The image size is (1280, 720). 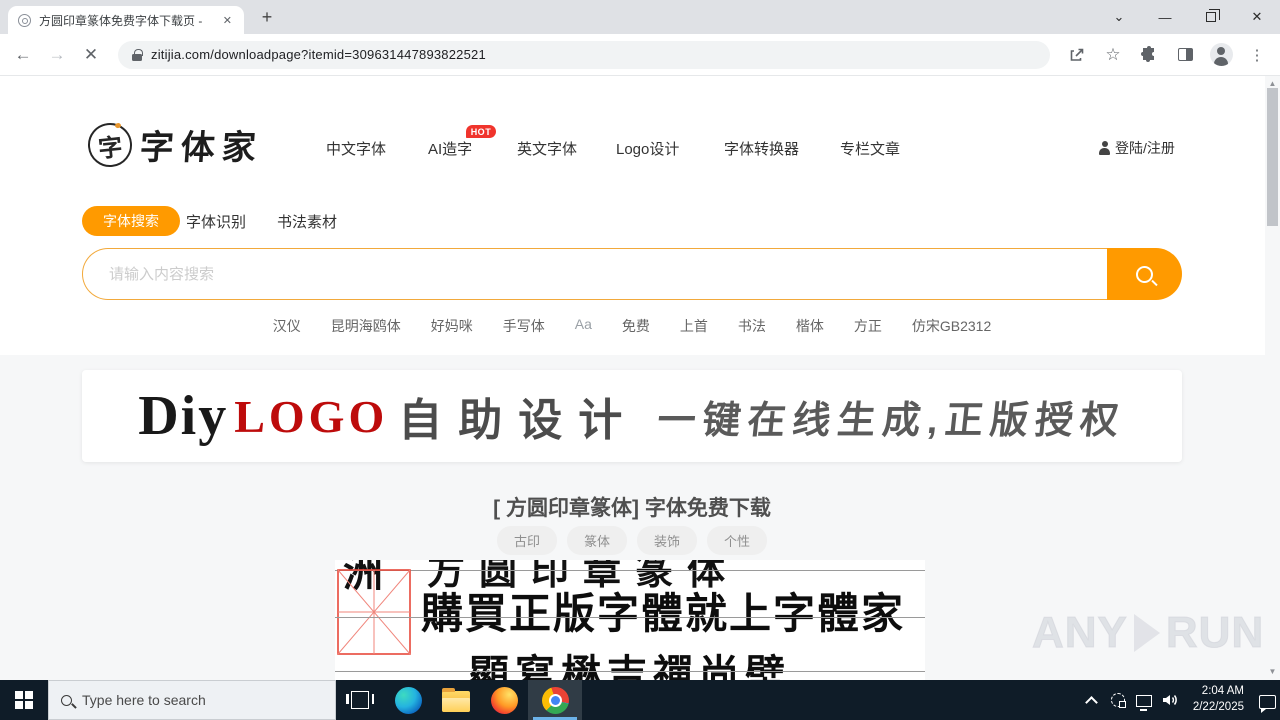 What do you see at coordinates (810, 326) in the screenshot?
I see `quick-link: 楷体` at bounding box center [810, 326].